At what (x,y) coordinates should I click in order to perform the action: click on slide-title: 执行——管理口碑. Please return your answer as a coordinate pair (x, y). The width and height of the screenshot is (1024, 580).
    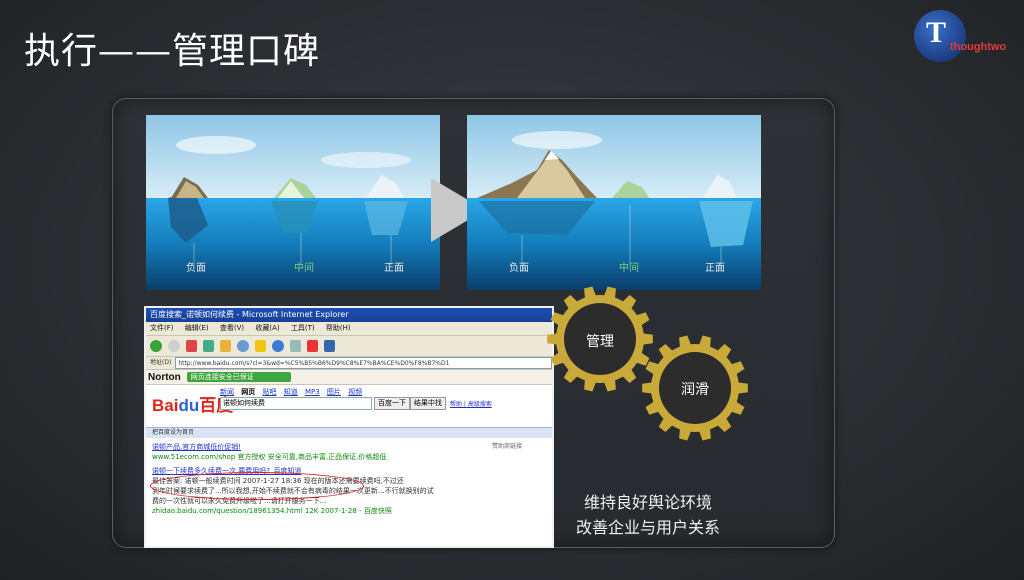
    Looking at the image, I should click on (172, 51).